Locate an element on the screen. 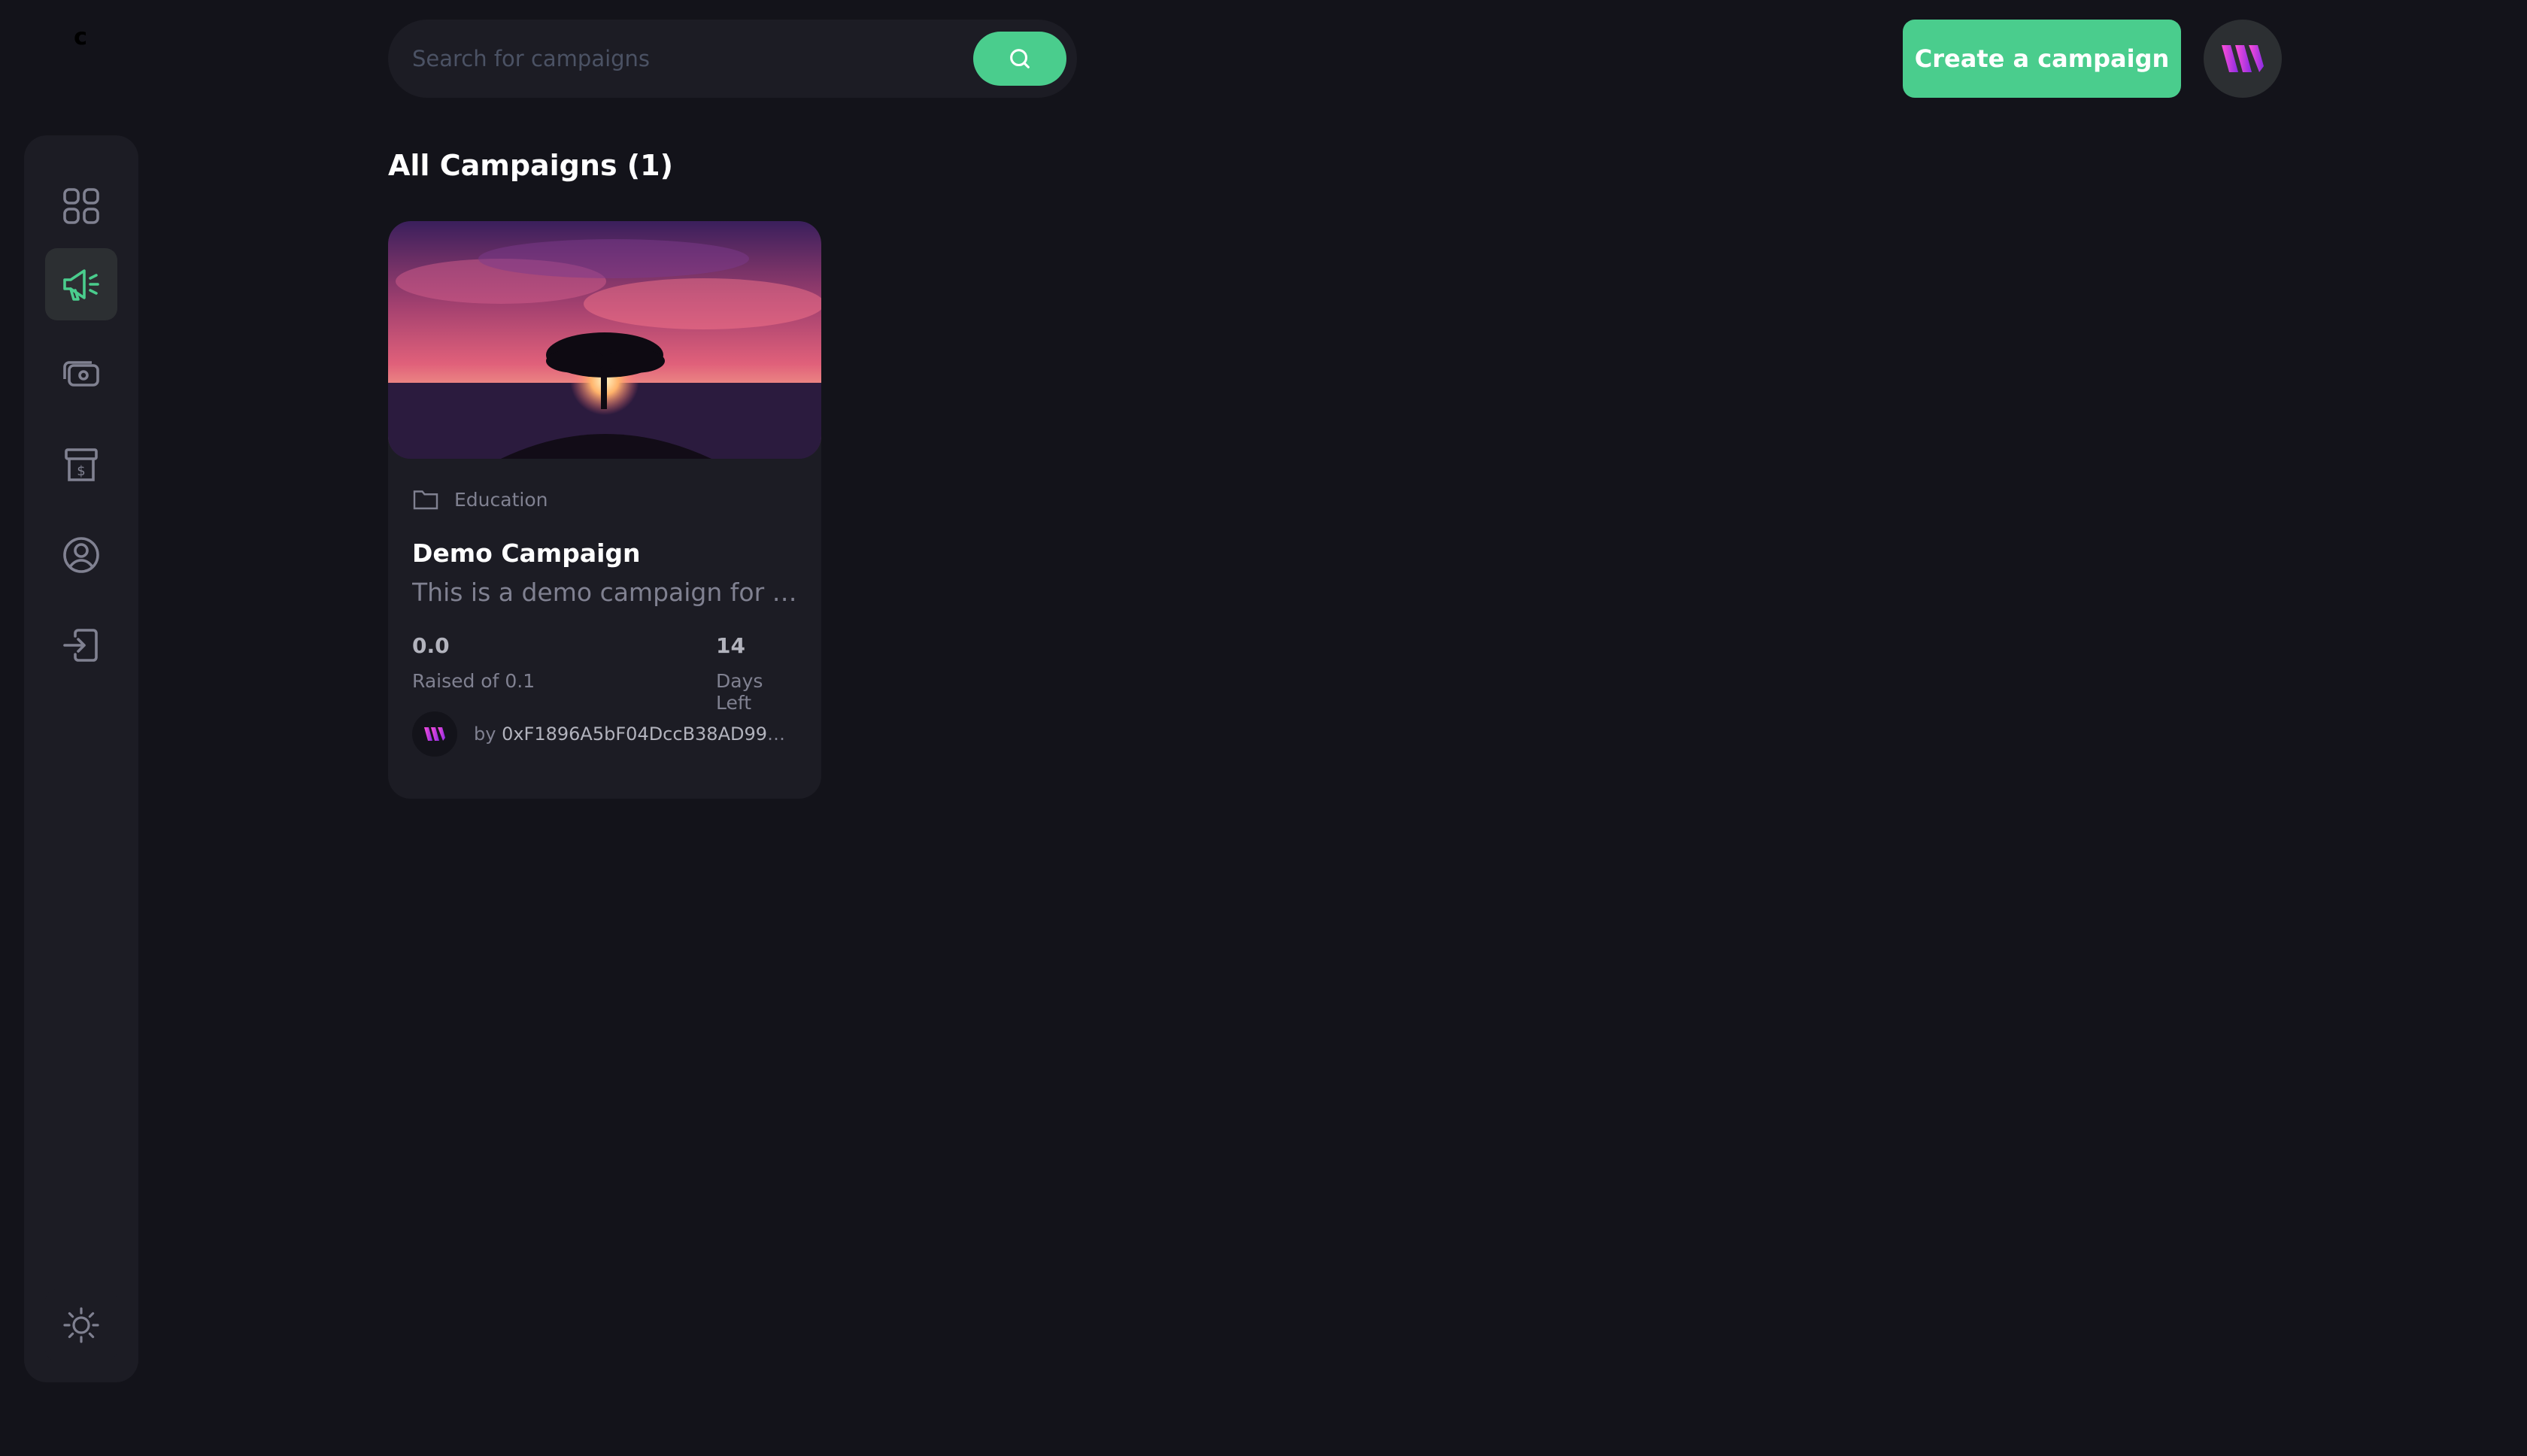 This screenshot has width=2527, height=1456. folder-icon is located at coordinates (425, 500).